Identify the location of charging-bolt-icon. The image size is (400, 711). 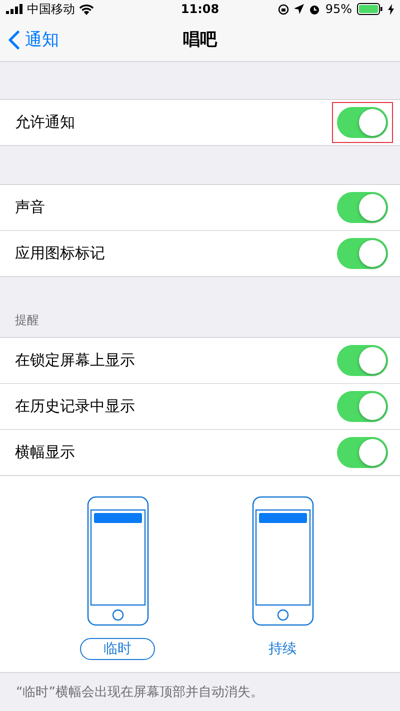
(391, 9).